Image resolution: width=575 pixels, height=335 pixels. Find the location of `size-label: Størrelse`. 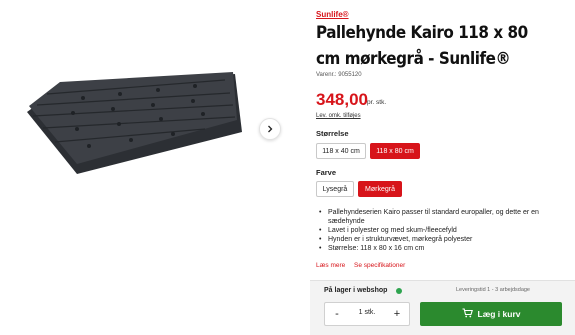

size-label: Størrelse is located at coordinates (332, 133).